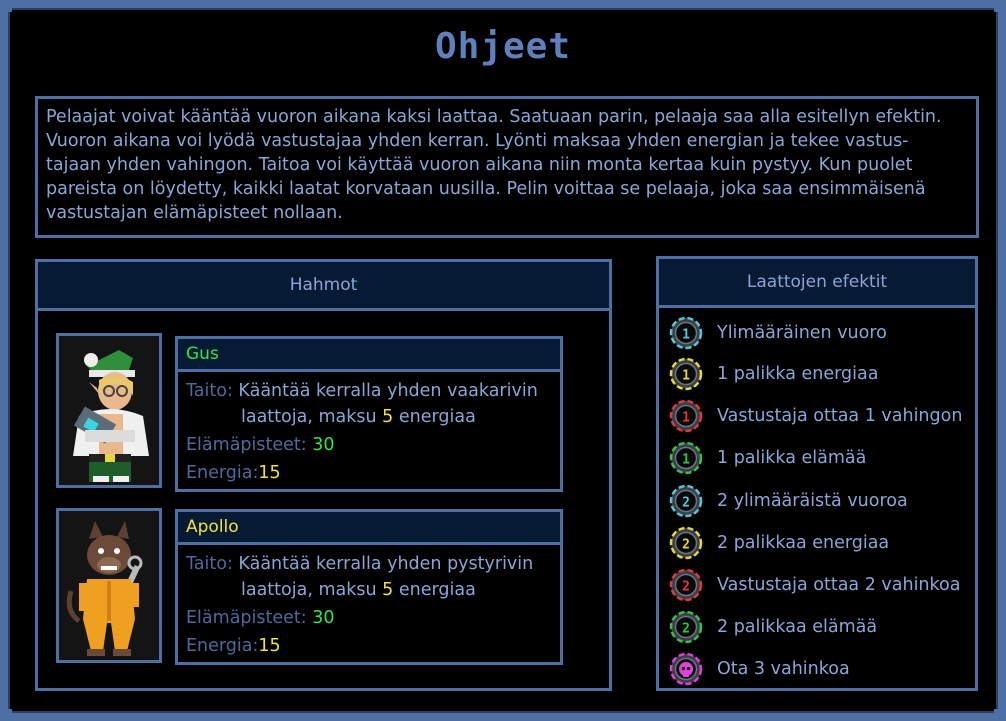 This screenshot has width=1006, height=721. What do you see at coordinates (386, 564) in the screenshot?
I see `skill-text: Kääntää kerralla yhden pystyrivin` at bounding box center [386, 564].